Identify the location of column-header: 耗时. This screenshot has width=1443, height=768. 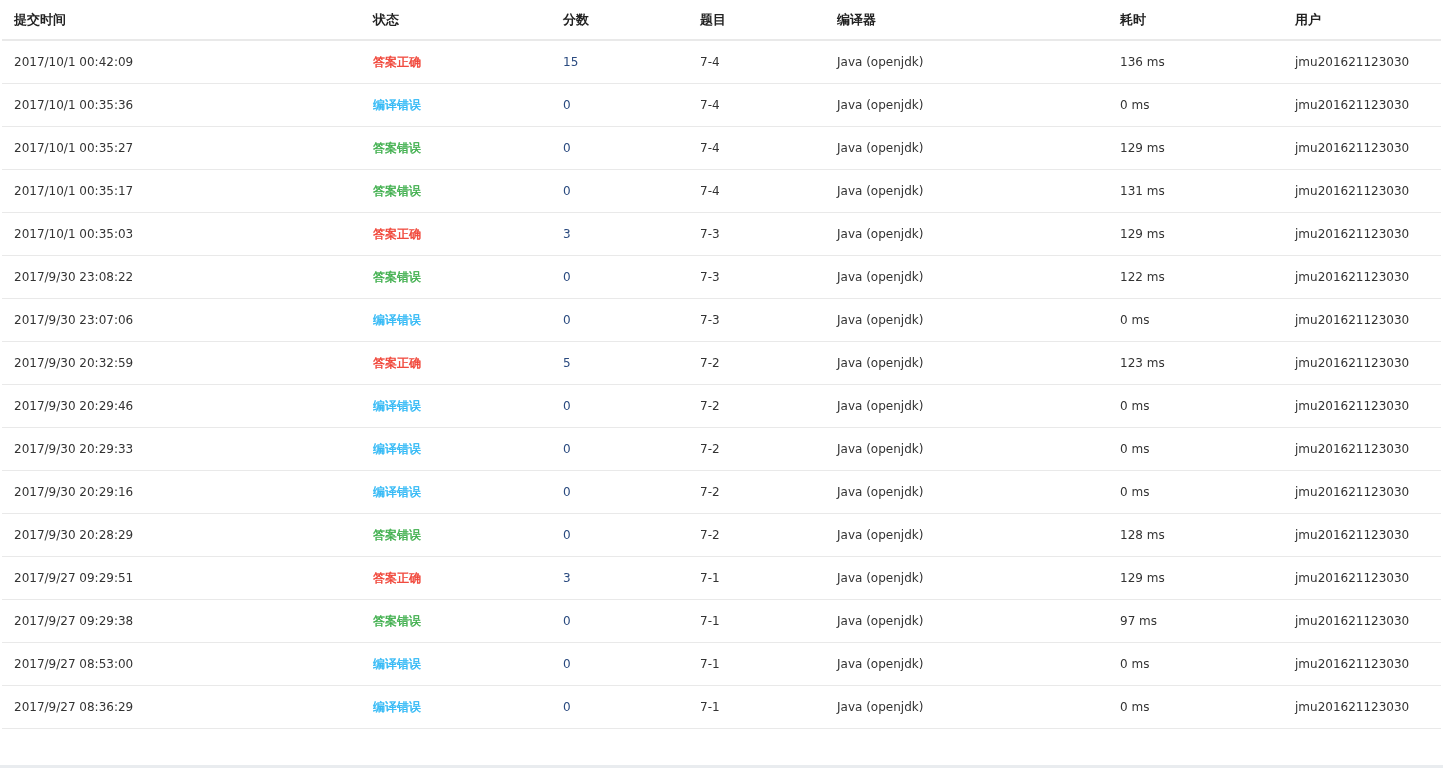
(1133, 19).